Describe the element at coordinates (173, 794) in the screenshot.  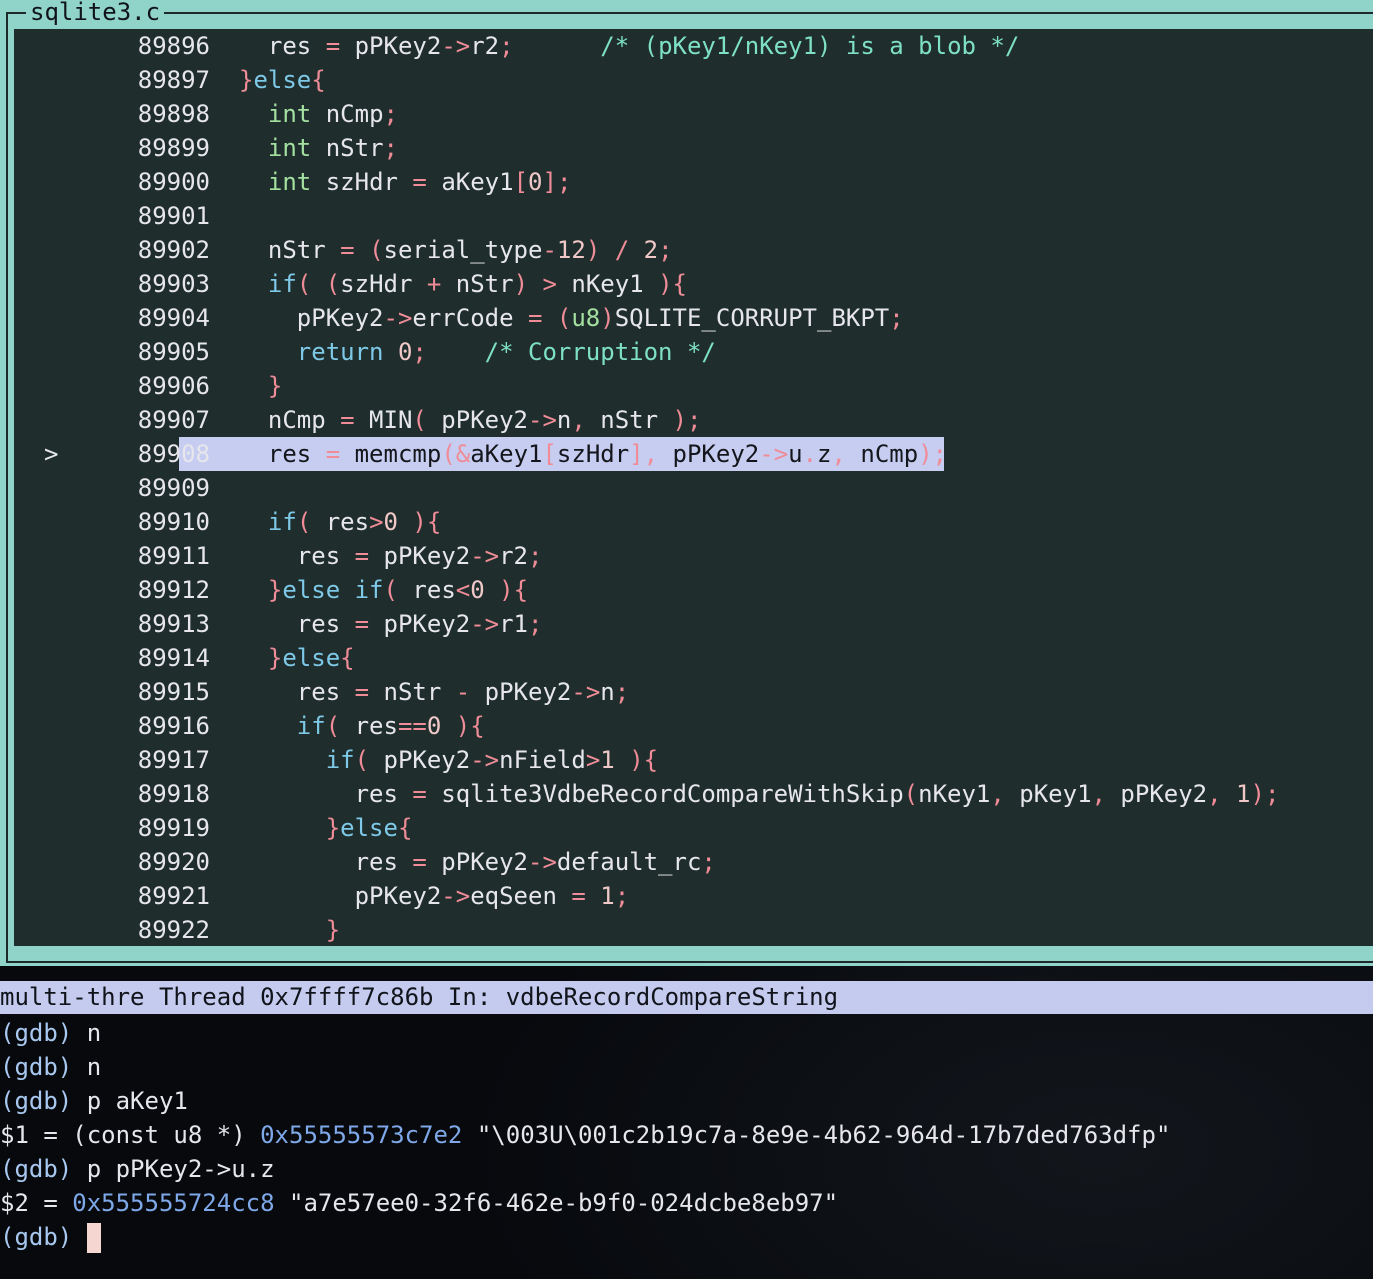
I see `line-number: 89918` at that location.